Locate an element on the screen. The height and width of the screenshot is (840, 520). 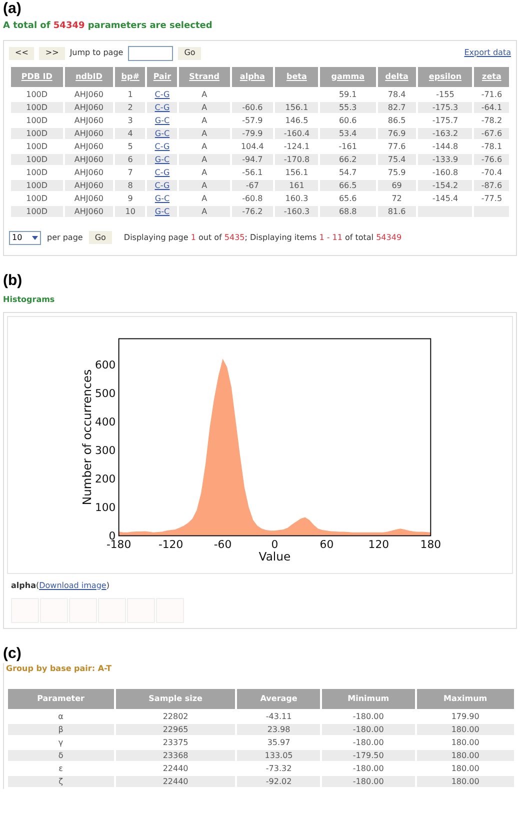
jump-label: Jump to page is located at coordinates (97, 53).